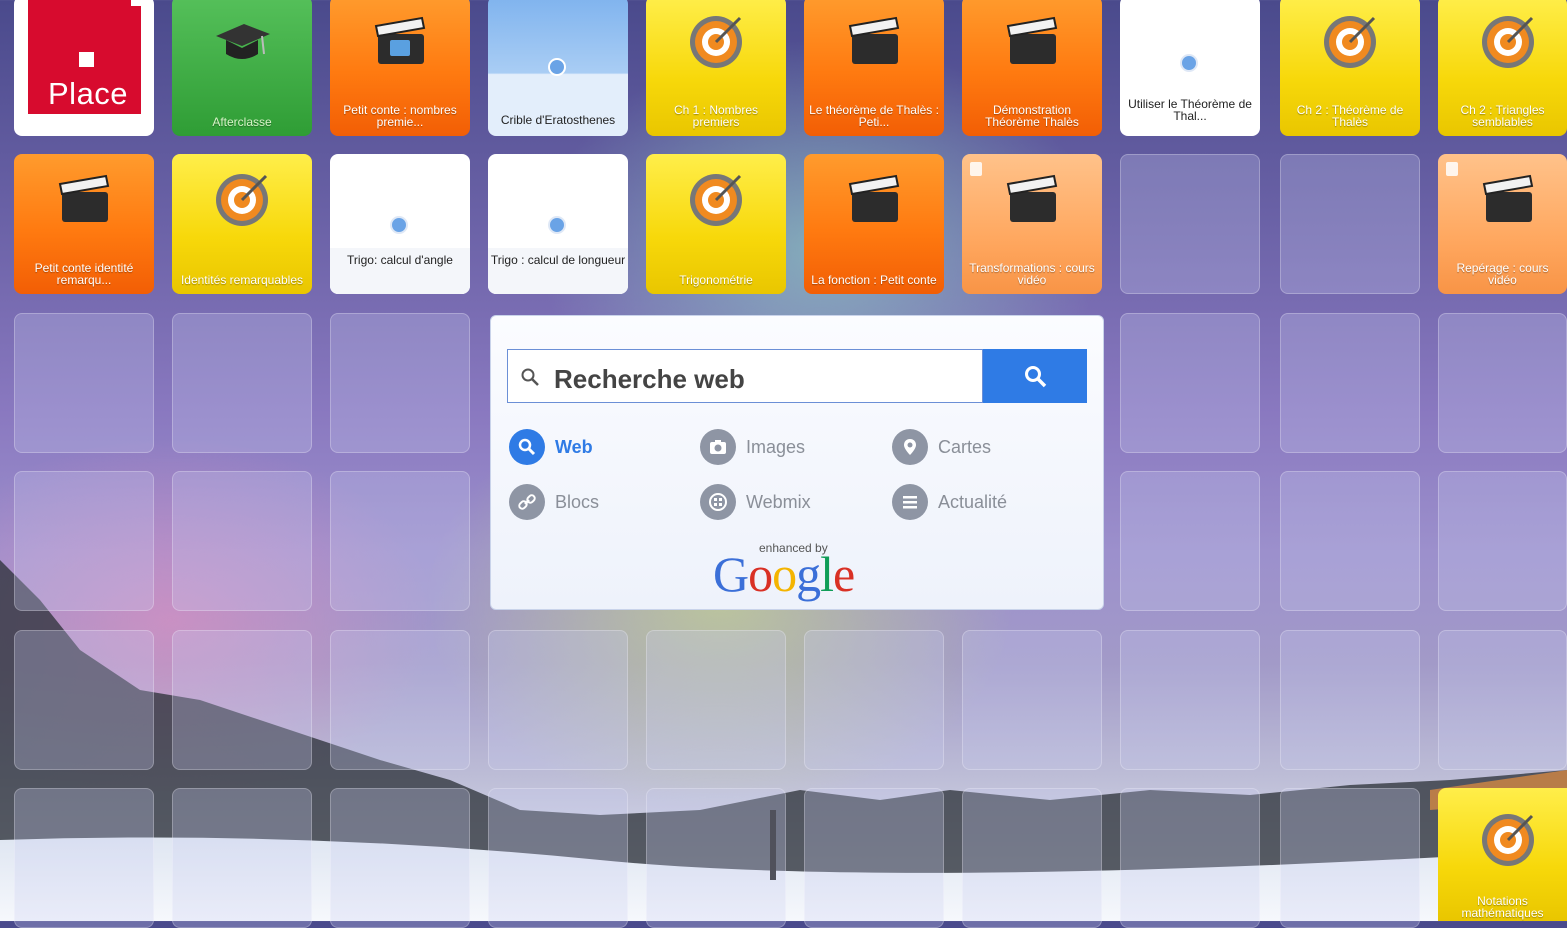 The height and width of the screenshot is (928, 1567). Describe the element at coordinates (1502, 116) in the screenshot. I see `tile-label: Ch 2 : Triangles semblables` at that location.